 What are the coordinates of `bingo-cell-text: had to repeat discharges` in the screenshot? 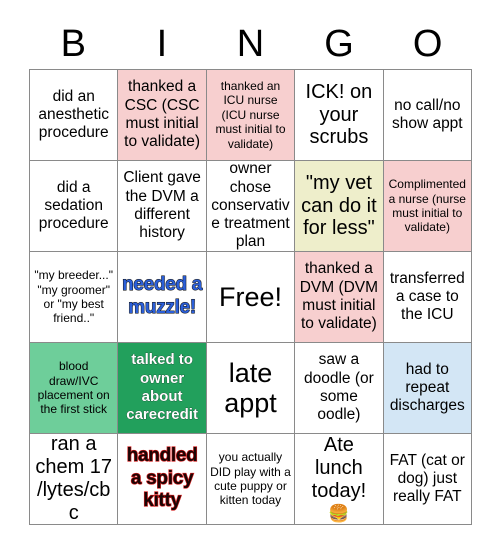 It's located at (427, 387).